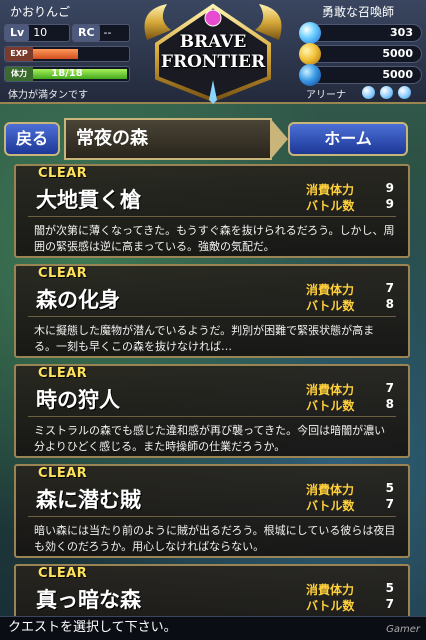 This screenshot has height=640, width=426. I want to click on level-display: Lv 10, so click(37, 33).